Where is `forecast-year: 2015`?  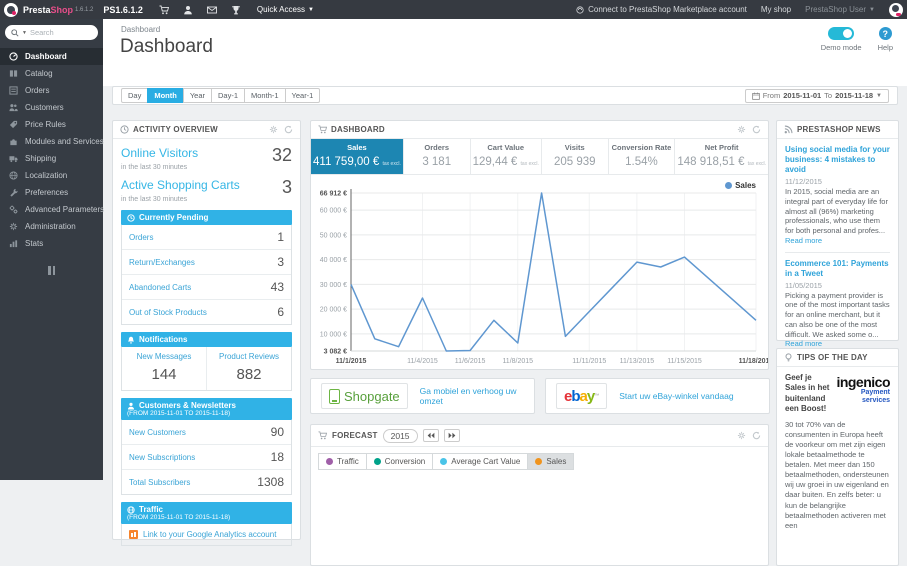 forecast-year: 2015 is located at coordinates (400, 435).